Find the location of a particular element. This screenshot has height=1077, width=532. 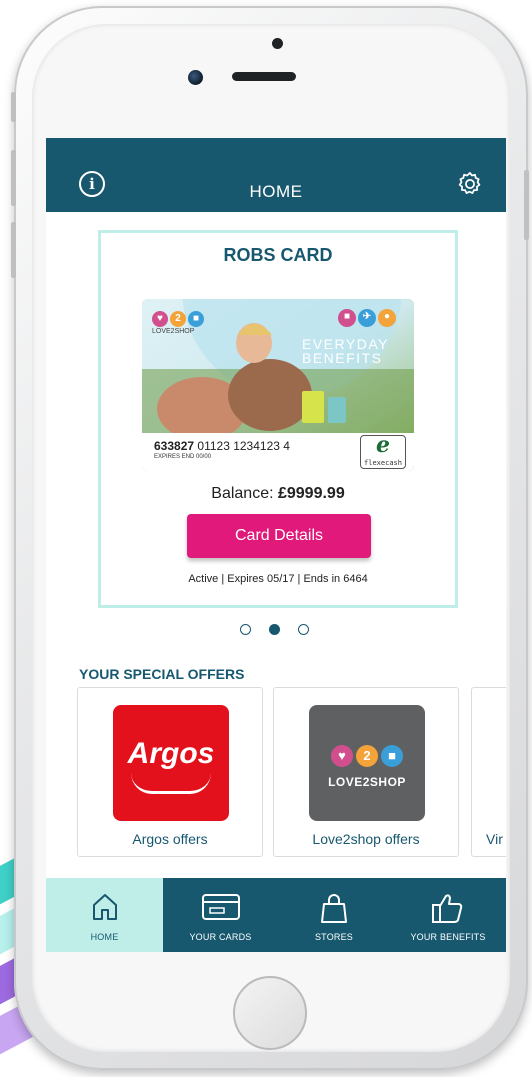

tab-home: HOME is located at coordinates (104, 915).